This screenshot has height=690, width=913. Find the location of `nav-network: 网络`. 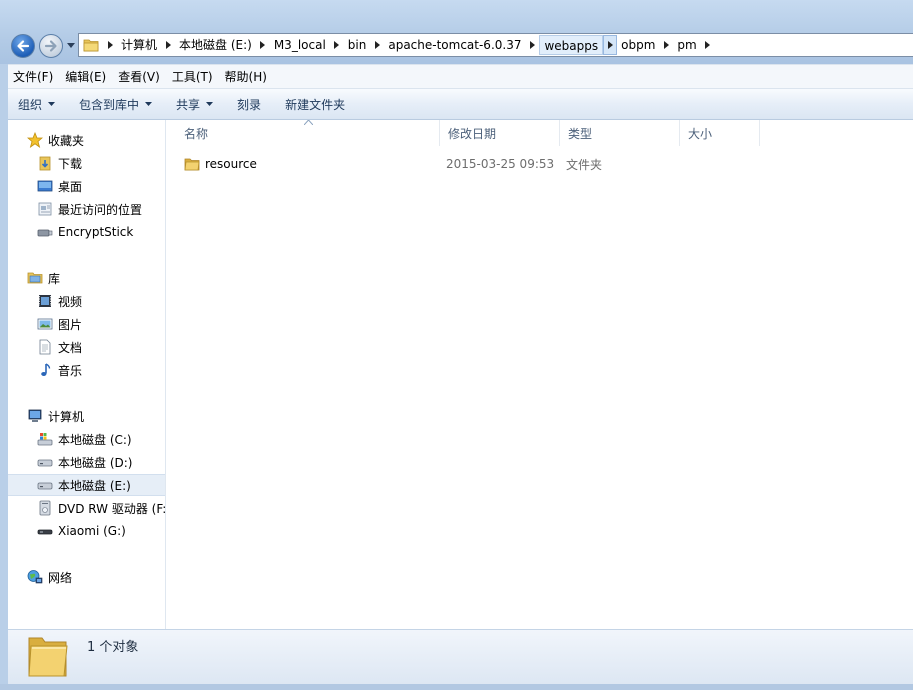

nav-network: 网络 is located at coordinates (86, 577).